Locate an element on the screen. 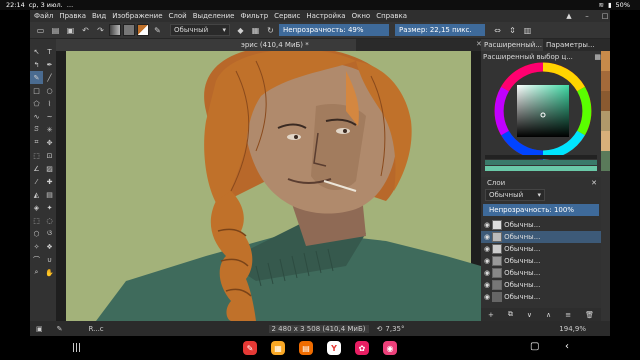 This screenshot has height=360, width=640. assistant-tool-icon: ⊡ is located at coordinates (49, 155).